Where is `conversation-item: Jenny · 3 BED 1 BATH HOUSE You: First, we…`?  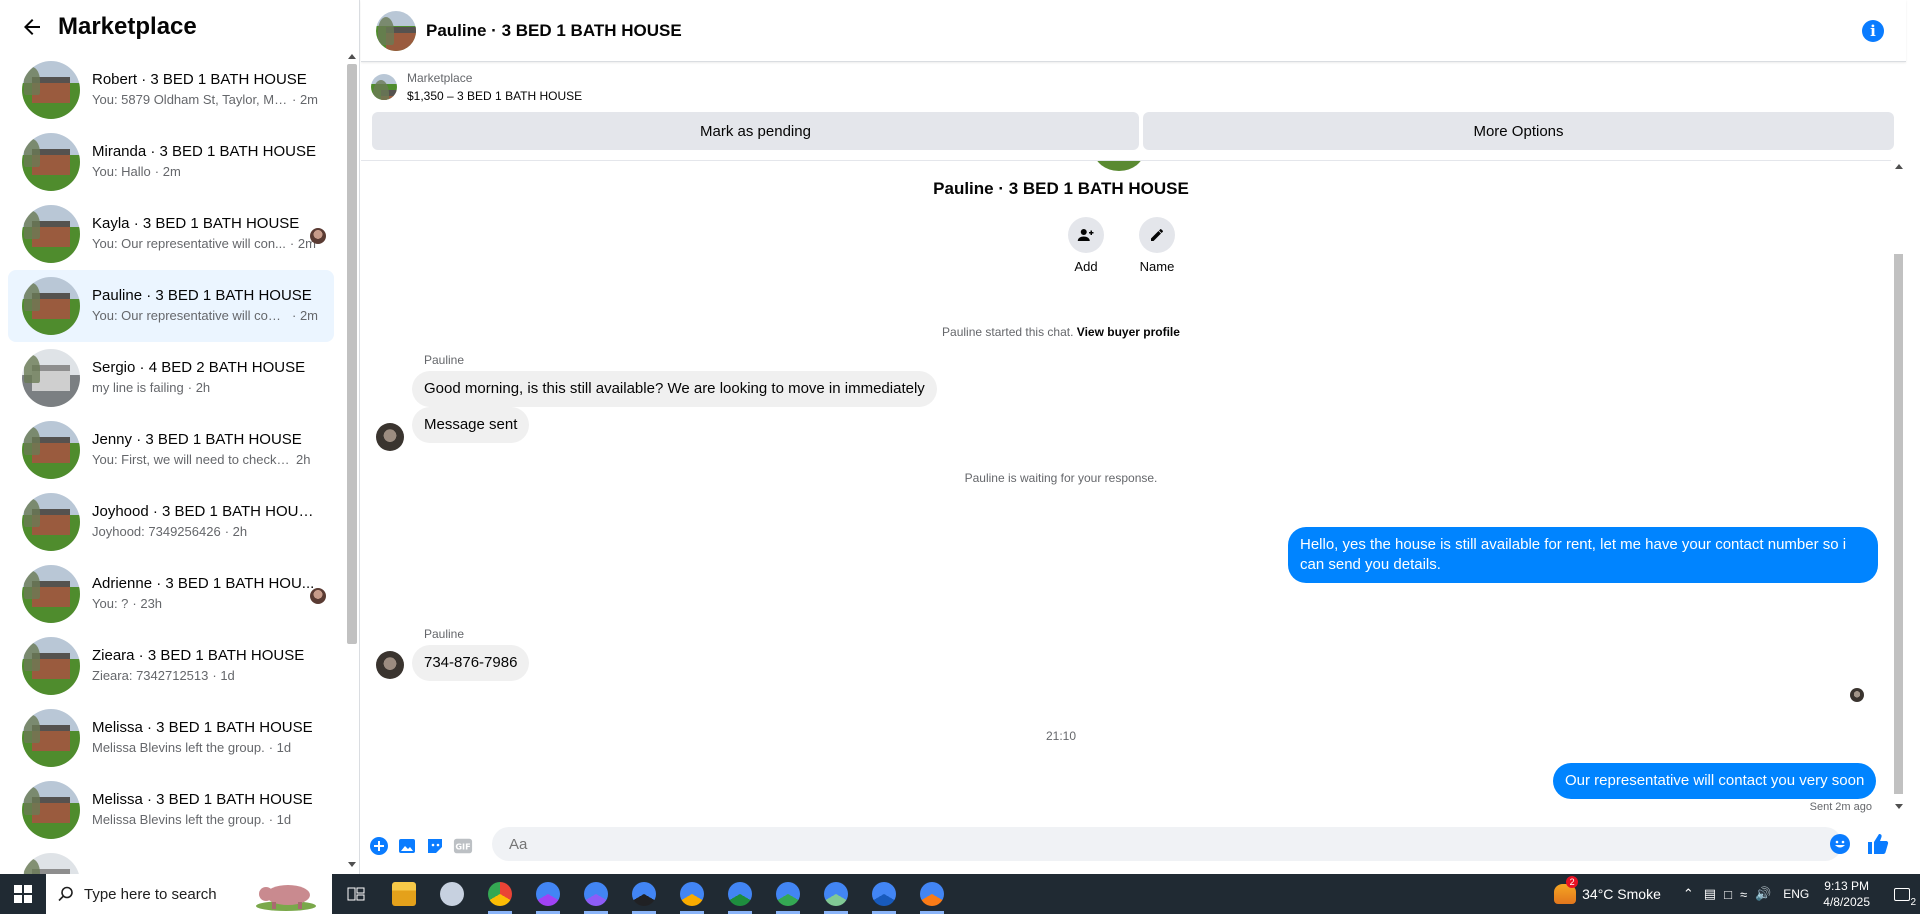 conversation-item: Jenny · 3 BED 1 BATH HOUSE You: First, we… is located at coordinates (171, 450).